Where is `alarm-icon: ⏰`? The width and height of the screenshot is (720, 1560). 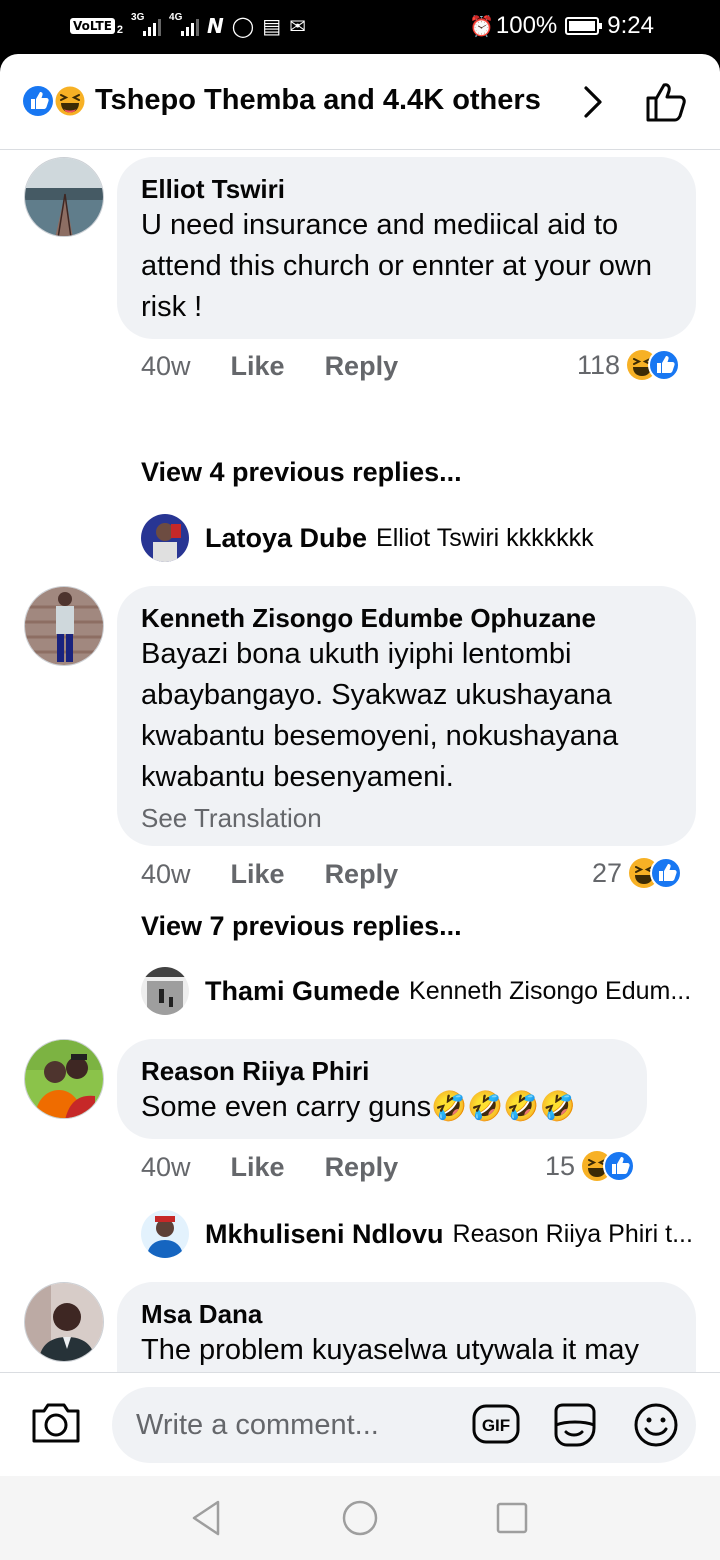
alarm-icon: ⏰ is located at coordinates (481, 26).